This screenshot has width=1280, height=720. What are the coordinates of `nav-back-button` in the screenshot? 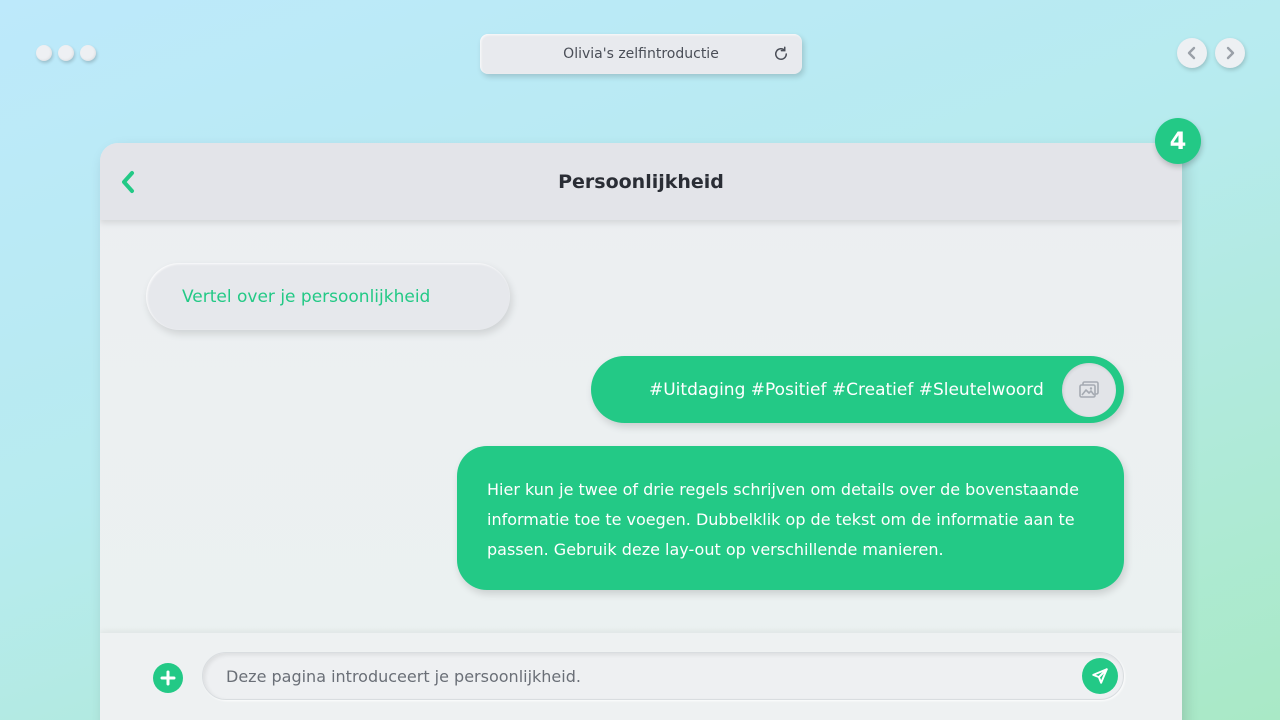 It's located at (1192, 53).